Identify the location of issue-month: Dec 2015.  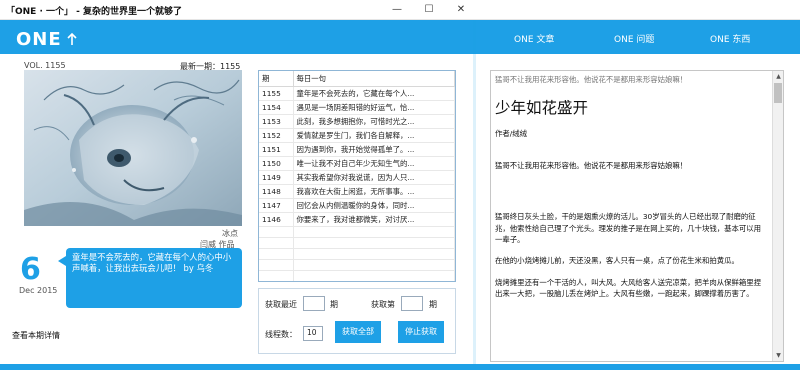
(38, 290).